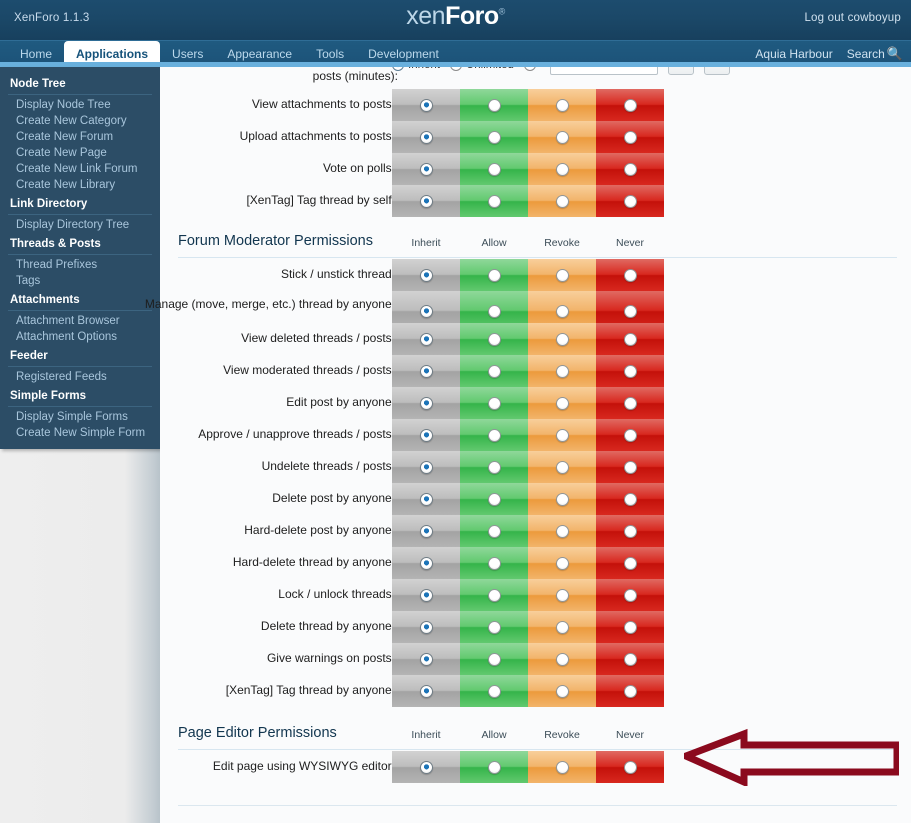  What do you see at coordinates (481, 69) in the screenshot?
I see `cut-off-unlimited-option: Unlimited` at bounding box center [481, 69].